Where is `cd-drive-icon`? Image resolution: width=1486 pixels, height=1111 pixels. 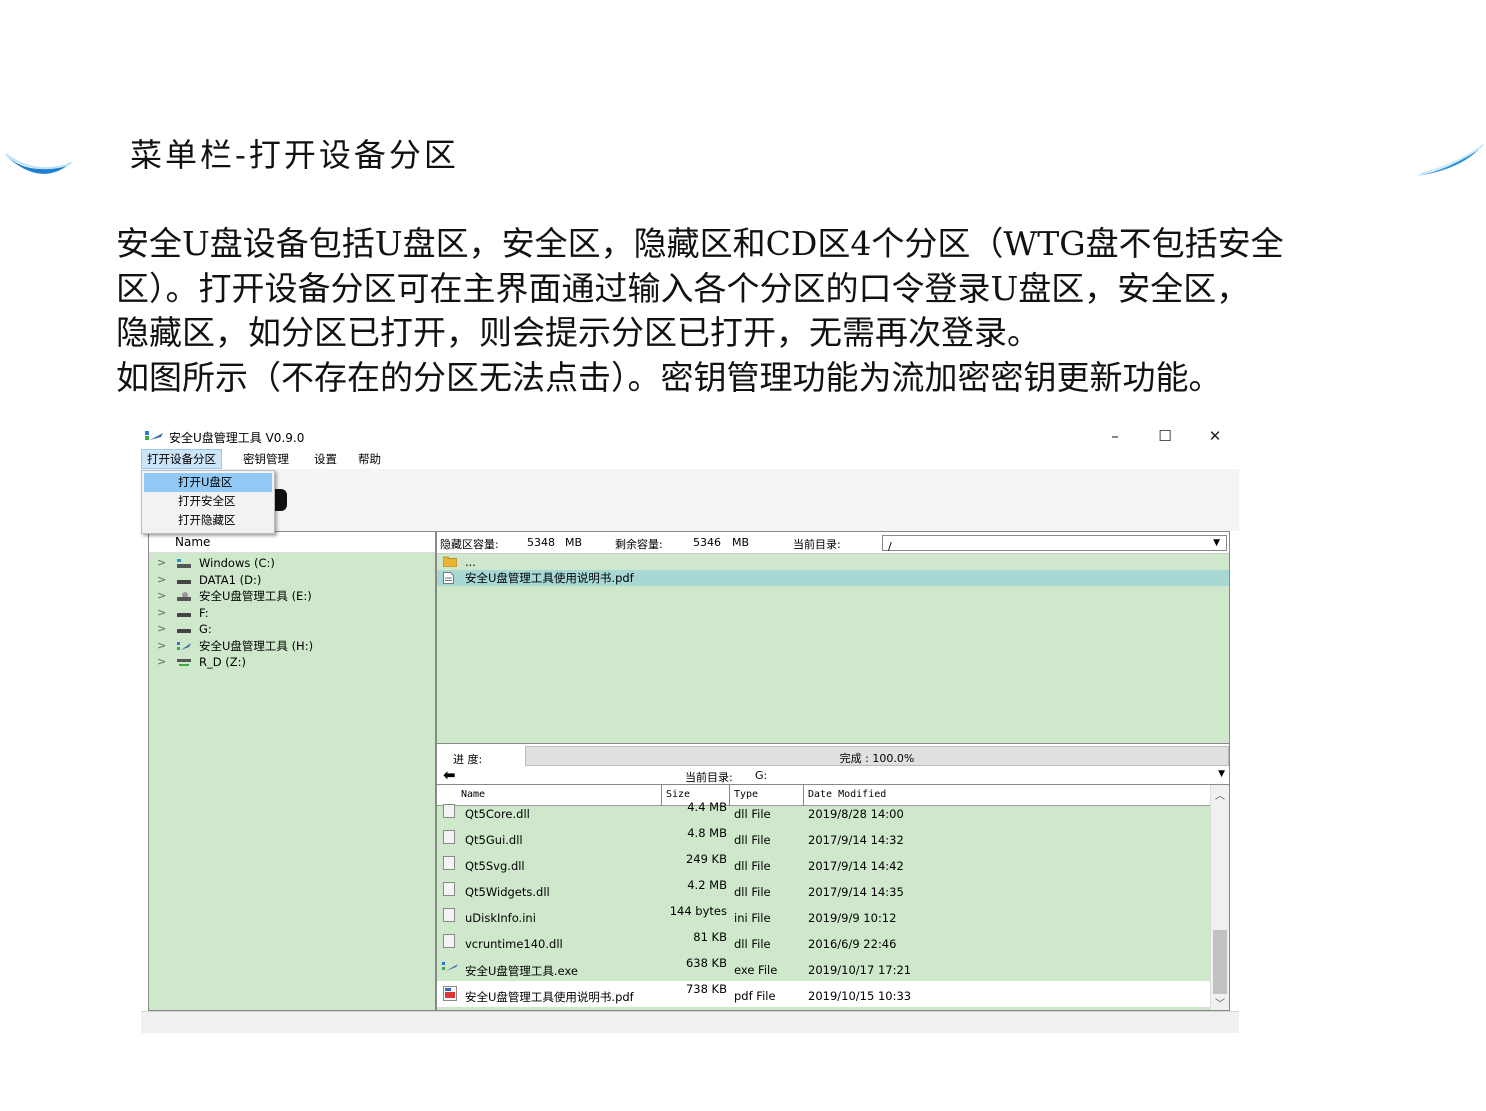 cd-drive-icon is located at coordinates (184, 596).